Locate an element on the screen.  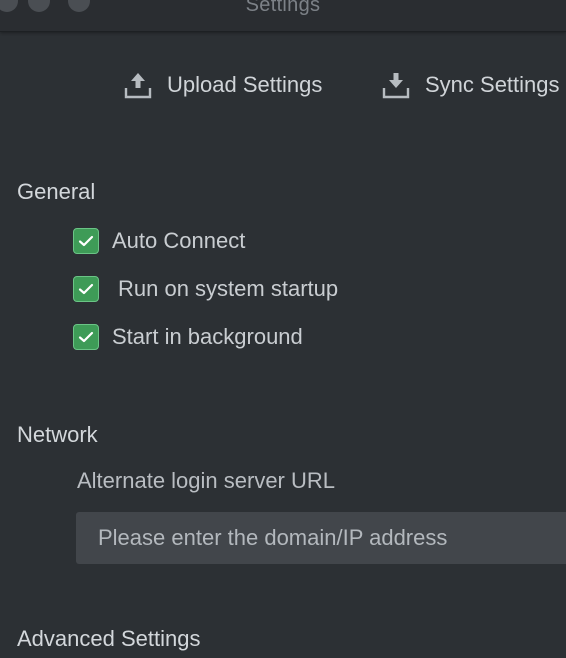
start-in-background-option: Start in background is located at coordinates (188, 337).